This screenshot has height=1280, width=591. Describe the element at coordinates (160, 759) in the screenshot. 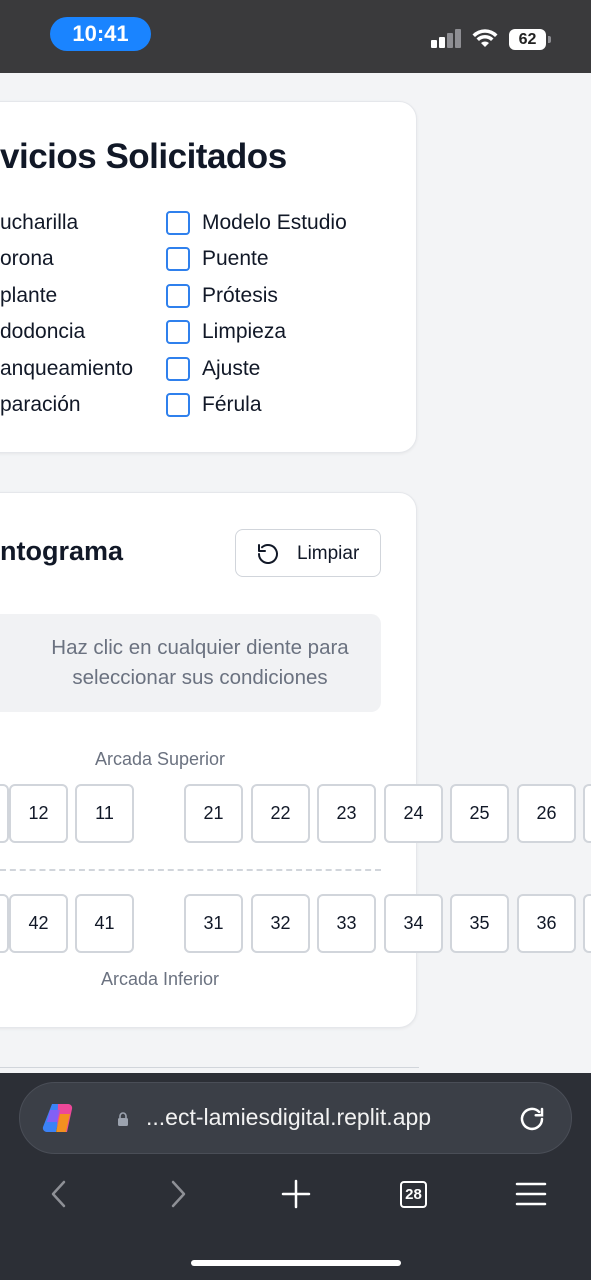

I see `upper-arch-label: Arcada Superior` at that location.